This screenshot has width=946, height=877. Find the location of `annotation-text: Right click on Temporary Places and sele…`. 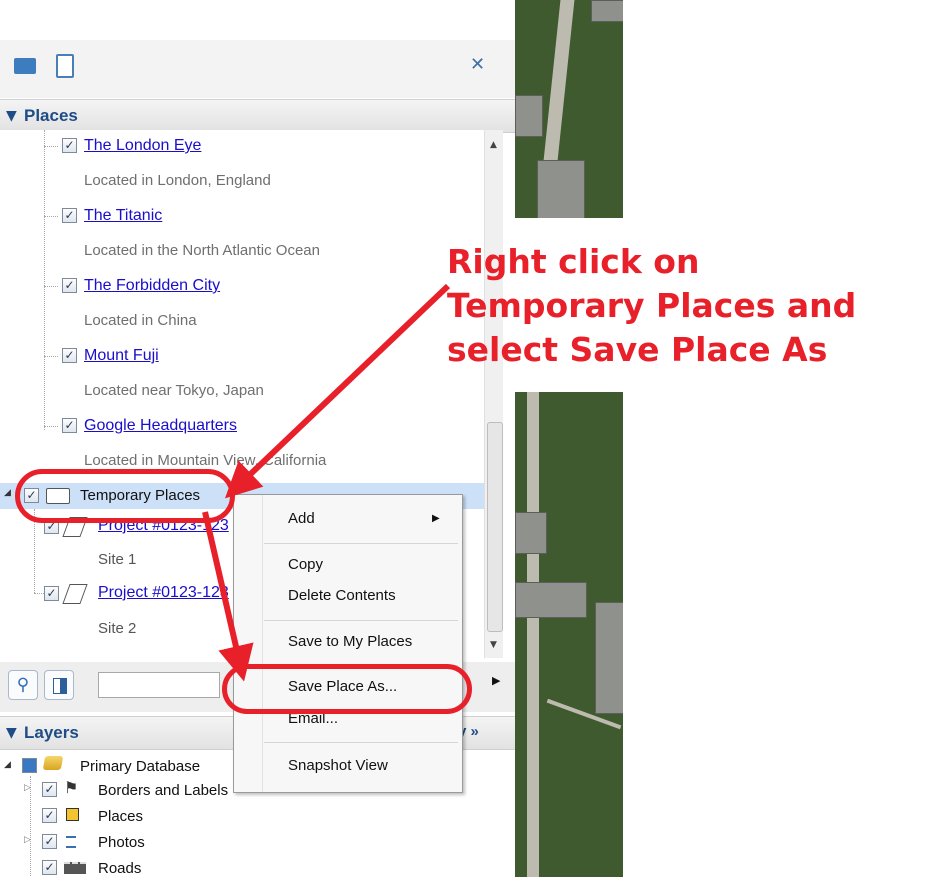

annotation-text: Right click on Temporary Places and sele… is located at coordinates (651, 306).